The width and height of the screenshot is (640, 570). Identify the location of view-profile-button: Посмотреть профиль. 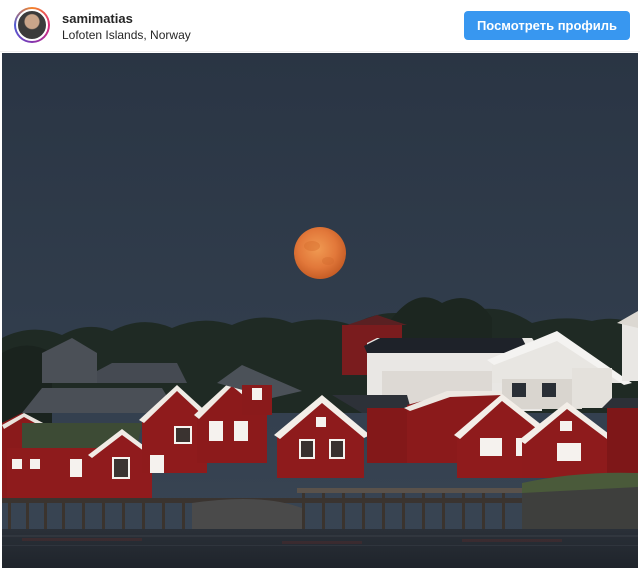
(547, 25).